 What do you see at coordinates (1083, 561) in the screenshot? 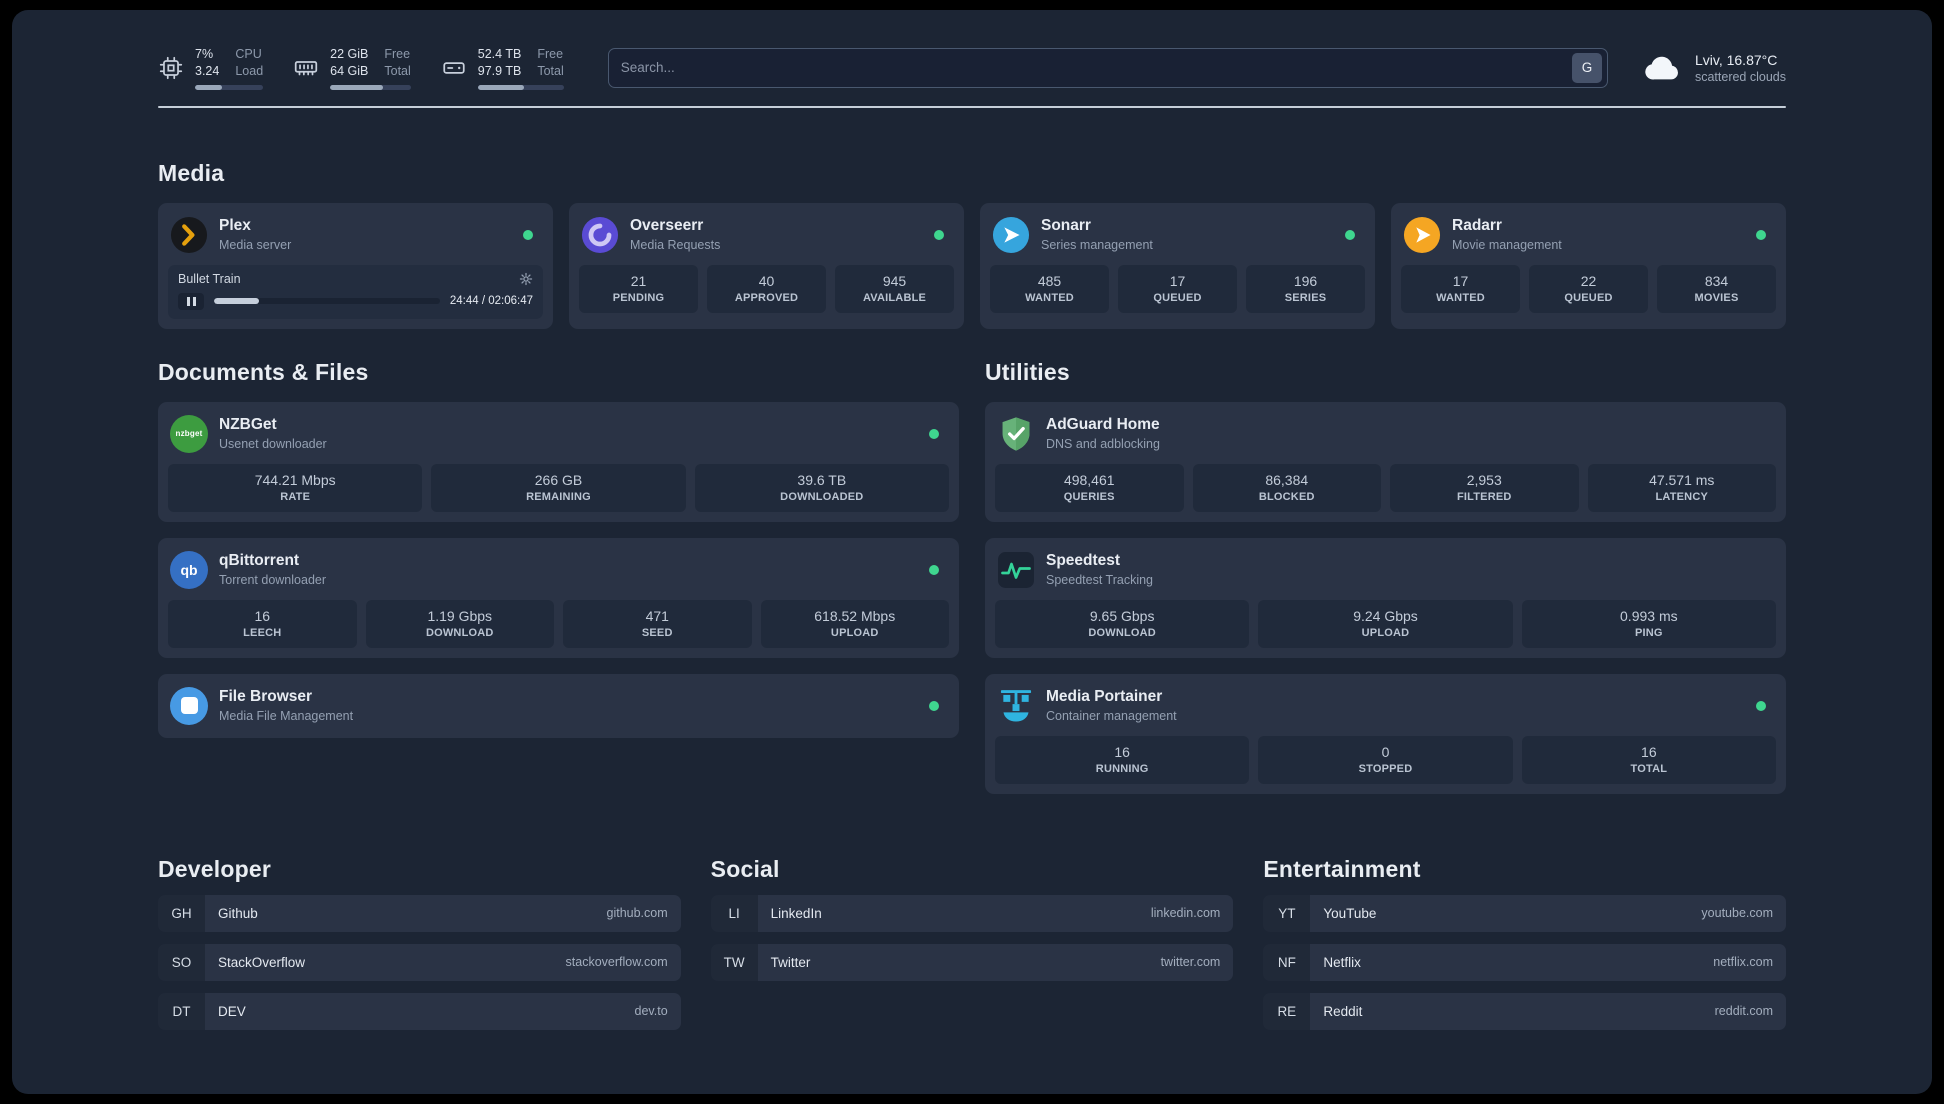
I see `service-name: Speedtest` at bounding box center [1083, 561].